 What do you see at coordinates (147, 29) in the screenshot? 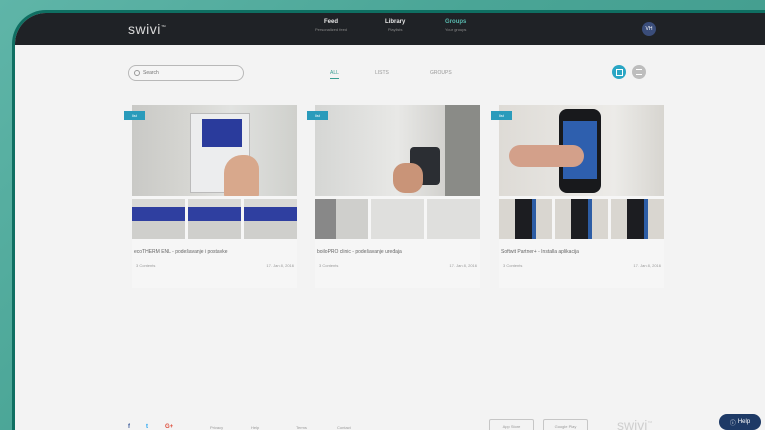
I see `logo: swivi™` at bounding box center [147, 29].